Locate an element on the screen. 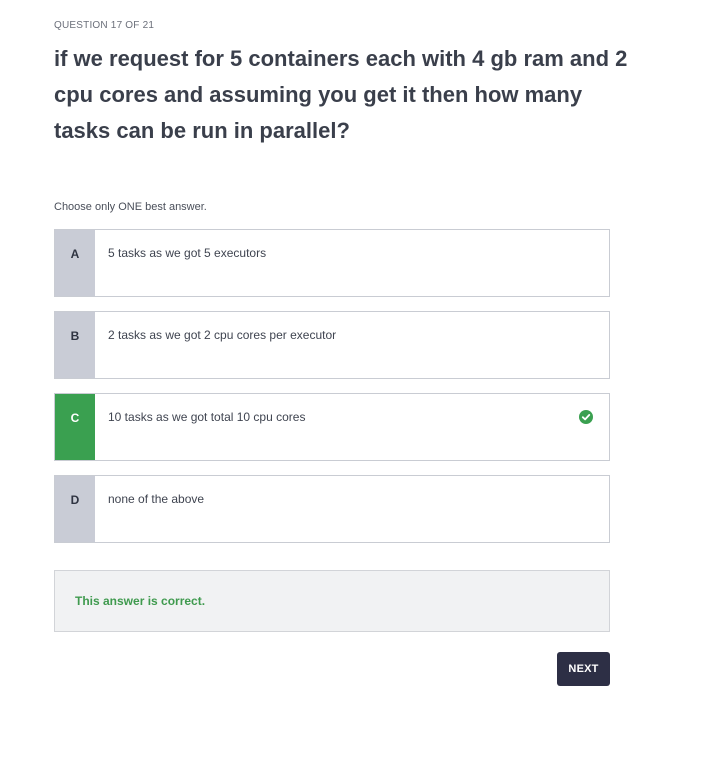  option-letter: B is located at coordinates (75, 345).